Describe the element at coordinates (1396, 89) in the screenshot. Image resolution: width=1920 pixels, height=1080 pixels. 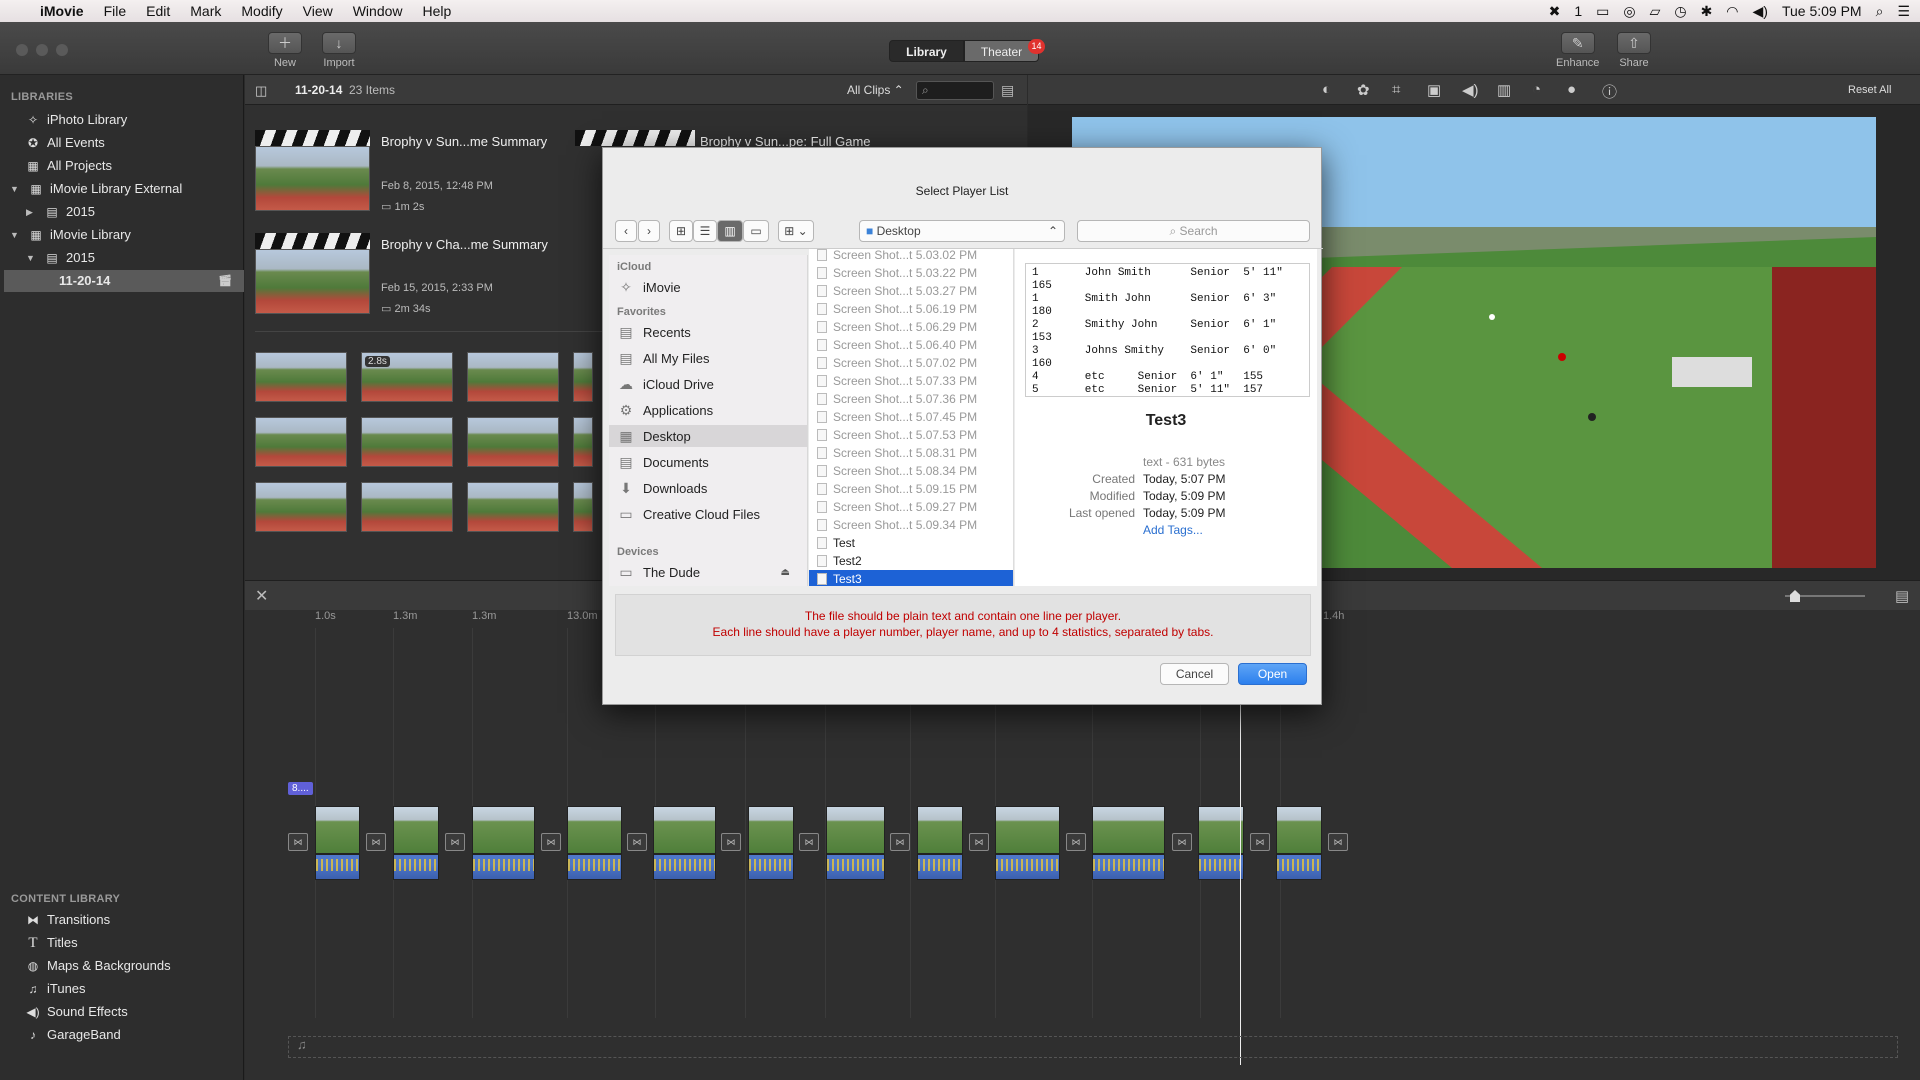
I see `crop-icon: ⌗` at that location.